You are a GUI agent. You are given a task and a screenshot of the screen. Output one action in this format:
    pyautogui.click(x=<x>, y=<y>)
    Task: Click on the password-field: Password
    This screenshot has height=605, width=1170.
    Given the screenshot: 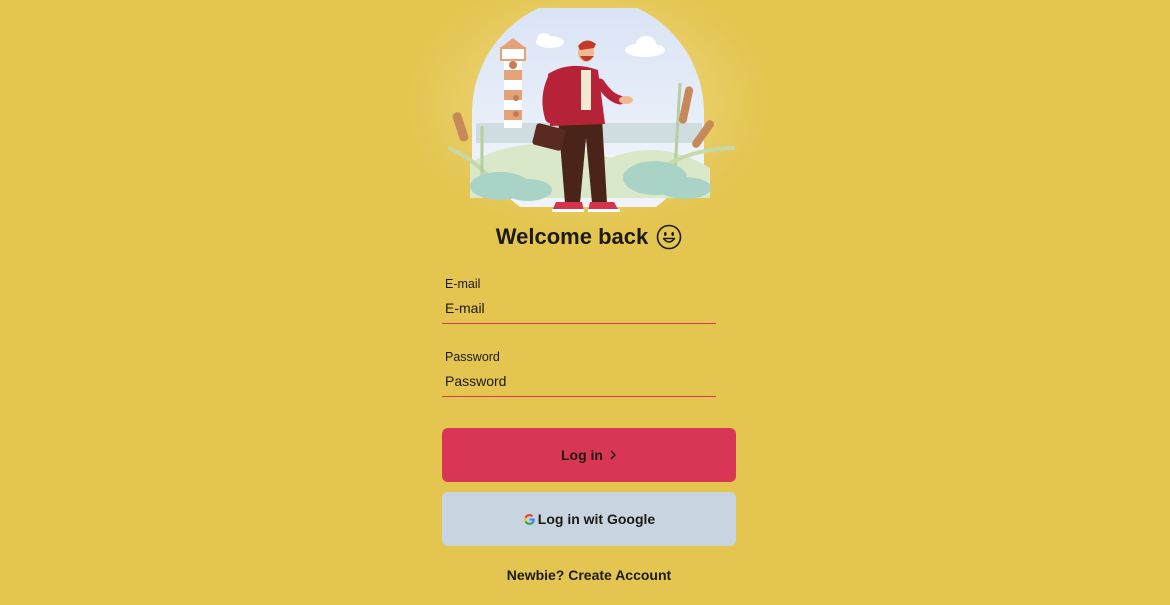 What is the action you would take?
    pyautogui.click(x=579, y=373)
    